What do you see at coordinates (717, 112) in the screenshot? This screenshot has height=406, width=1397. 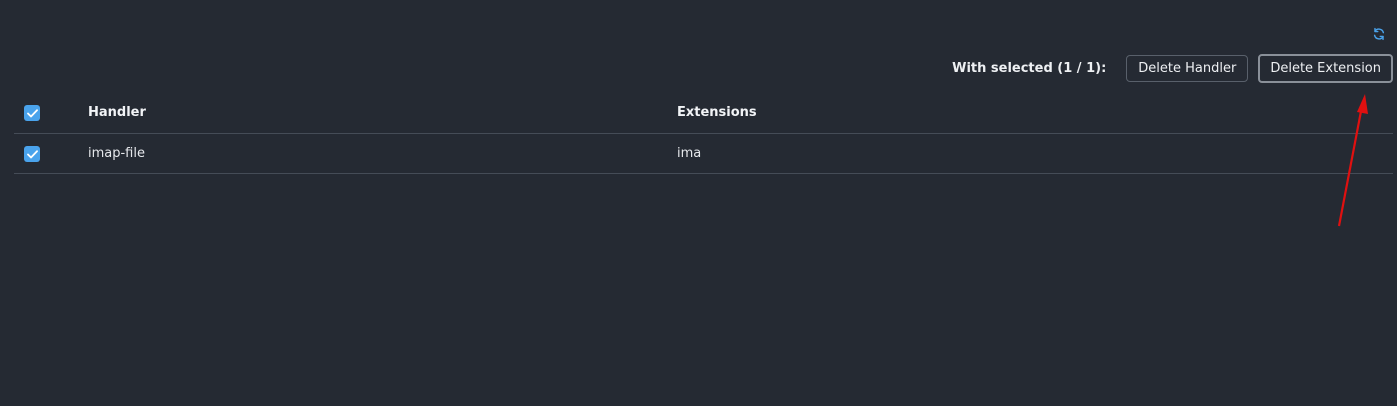 I see `column-header-extensions: Extensions` at bounding box center [717, 112].